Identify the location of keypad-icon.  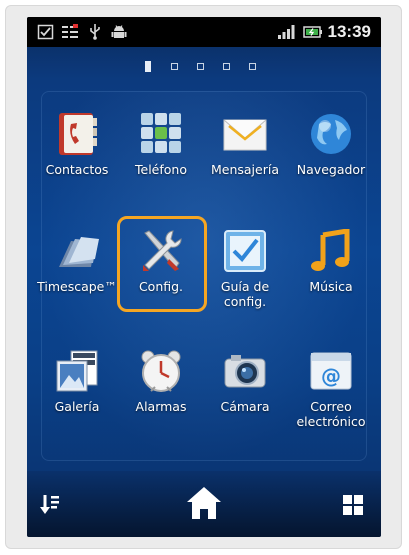
(161, 133).